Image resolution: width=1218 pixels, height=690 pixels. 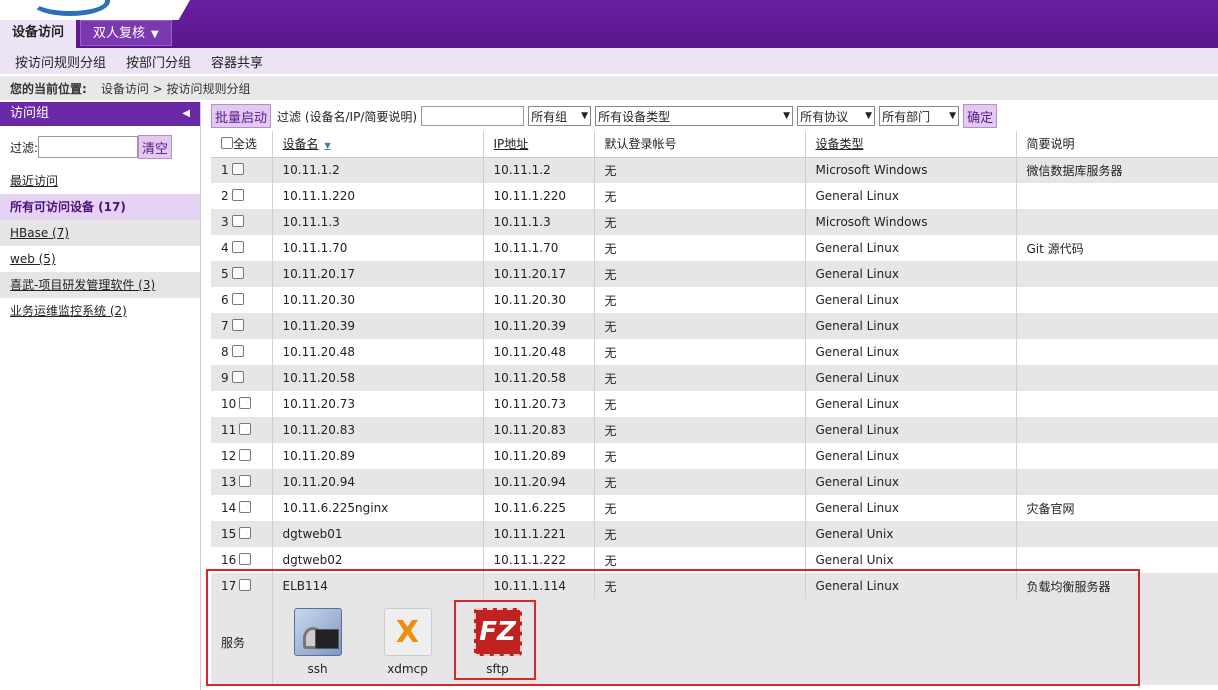 I want to click on table-row: 13 10.11.20.94 10.11.20.94 无 General Linux, so click(x=714, y=482).